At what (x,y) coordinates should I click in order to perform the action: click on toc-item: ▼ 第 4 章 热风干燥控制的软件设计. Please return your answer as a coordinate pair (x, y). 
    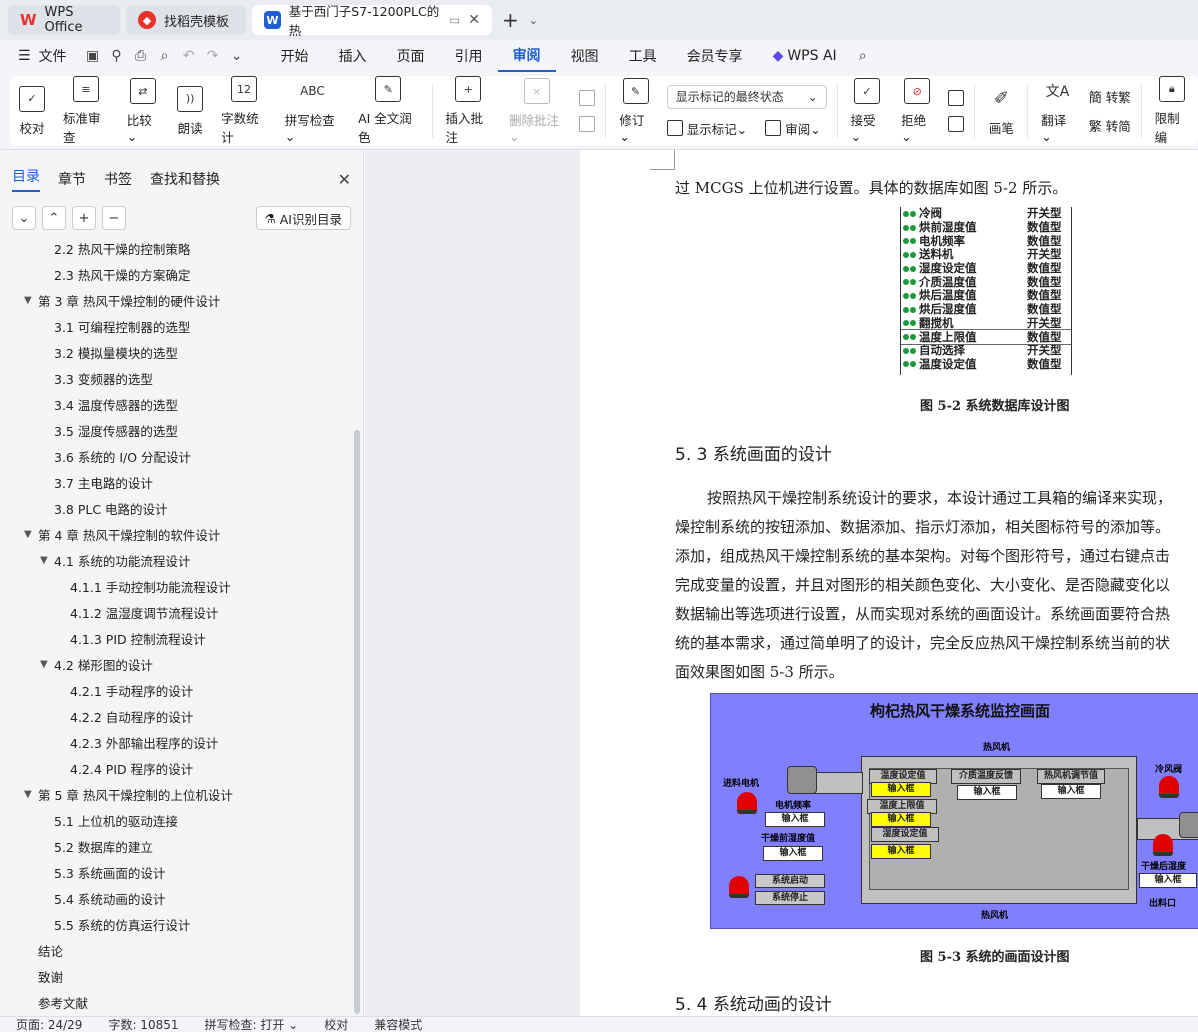
    Looking at the image, I should click on (122, 534).